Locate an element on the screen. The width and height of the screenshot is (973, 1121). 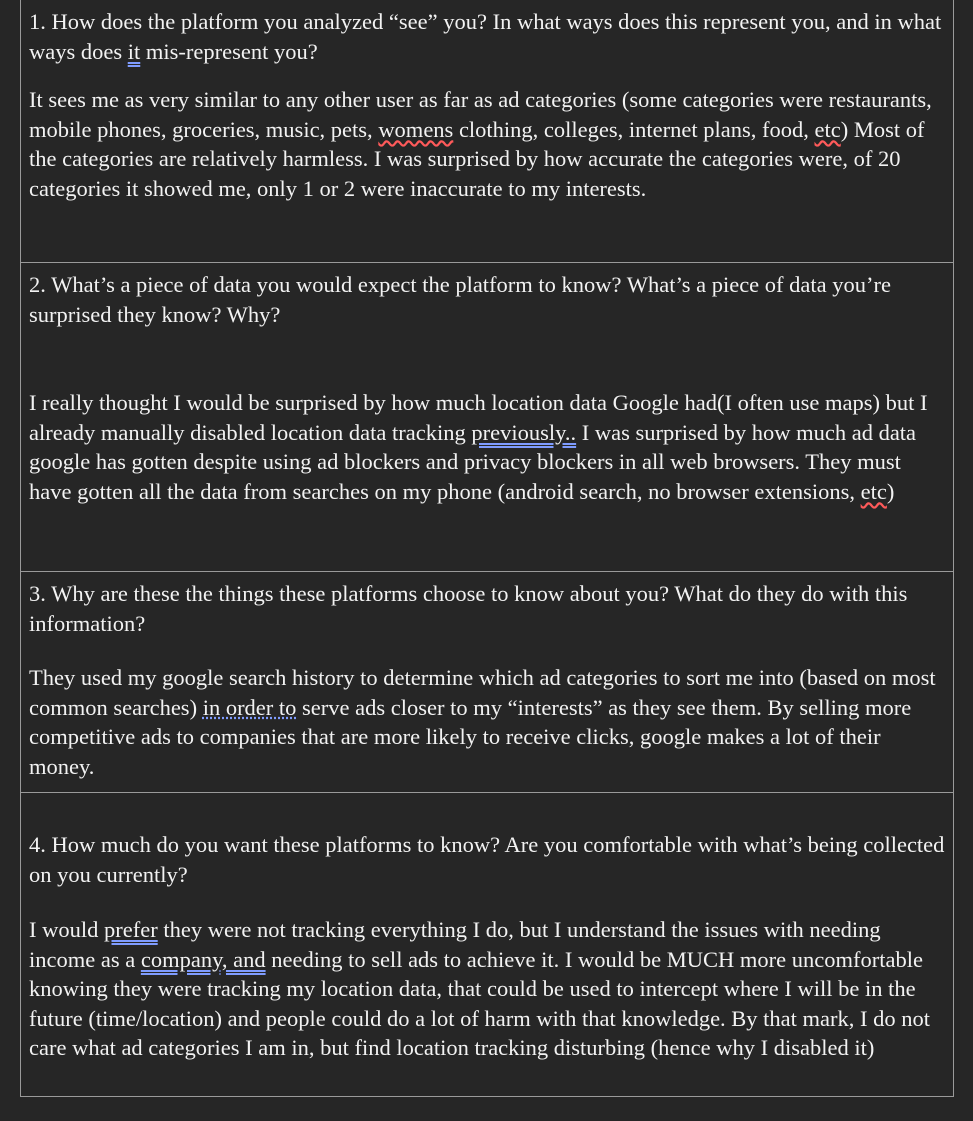
style-flag-in-order-to: in order to is located at coordinates (250, 707).